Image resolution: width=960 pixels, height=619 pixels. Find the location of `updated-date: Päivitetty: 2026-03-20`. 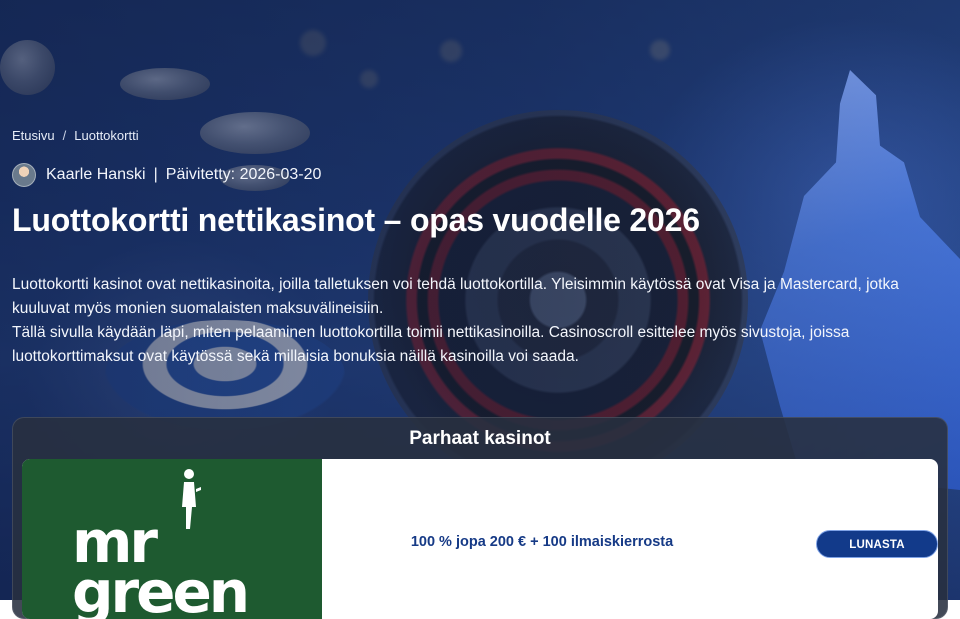

updated-date: Päivitetty: 2026-03-20 is located at coordinates (243, 174).